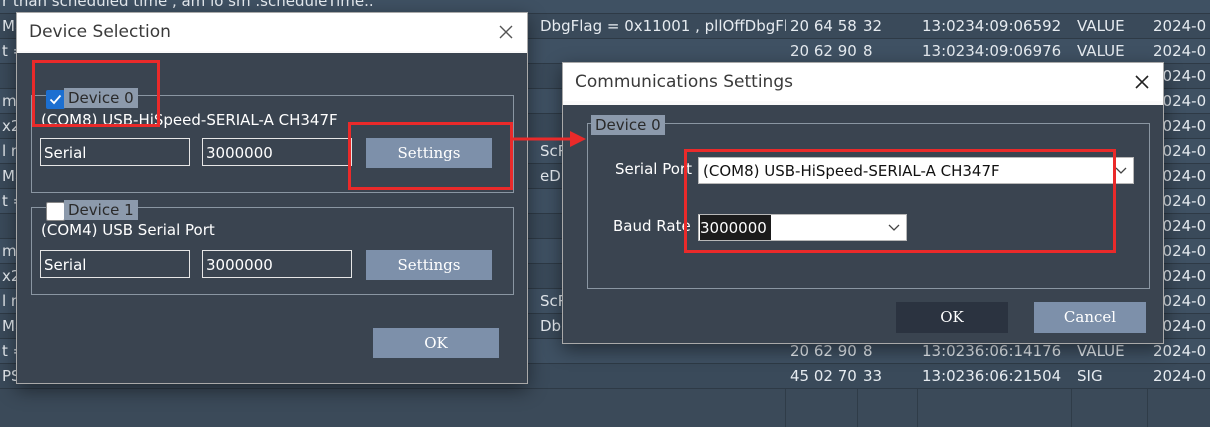  I want to click on chevron-down-icon, so click(1121, 170).